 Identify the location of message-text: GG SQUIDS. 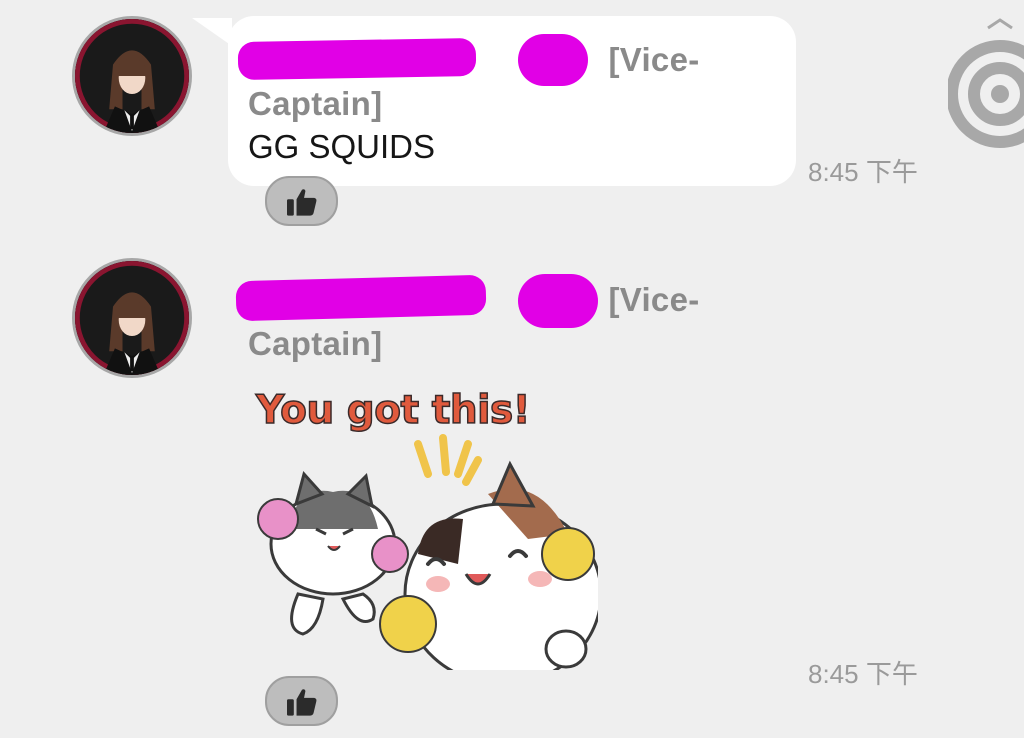
(342, 146).